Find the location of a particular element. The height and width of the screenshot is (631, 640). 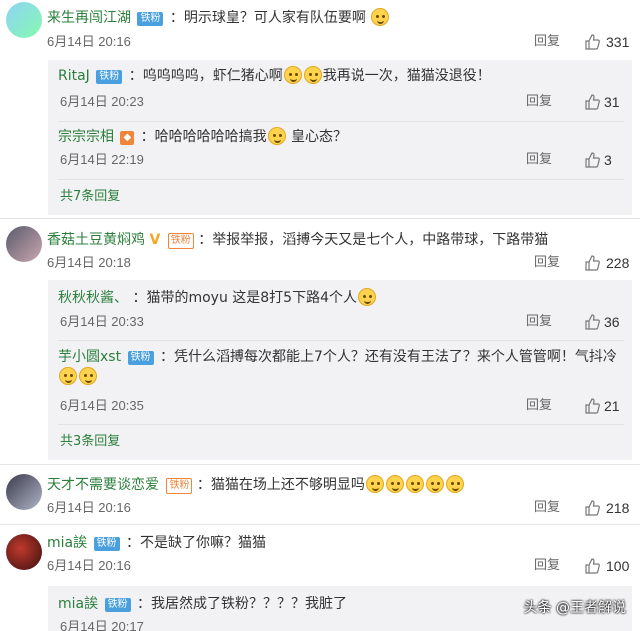

comment-text: ：举报举报，滔搏今天又是七个人，中路带球，下路带猫 is located at coordinates (373, 240).